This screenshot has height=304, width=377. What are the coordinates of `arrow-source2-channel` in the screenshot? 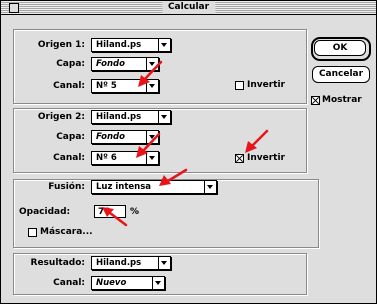 It's located at (151, 142).